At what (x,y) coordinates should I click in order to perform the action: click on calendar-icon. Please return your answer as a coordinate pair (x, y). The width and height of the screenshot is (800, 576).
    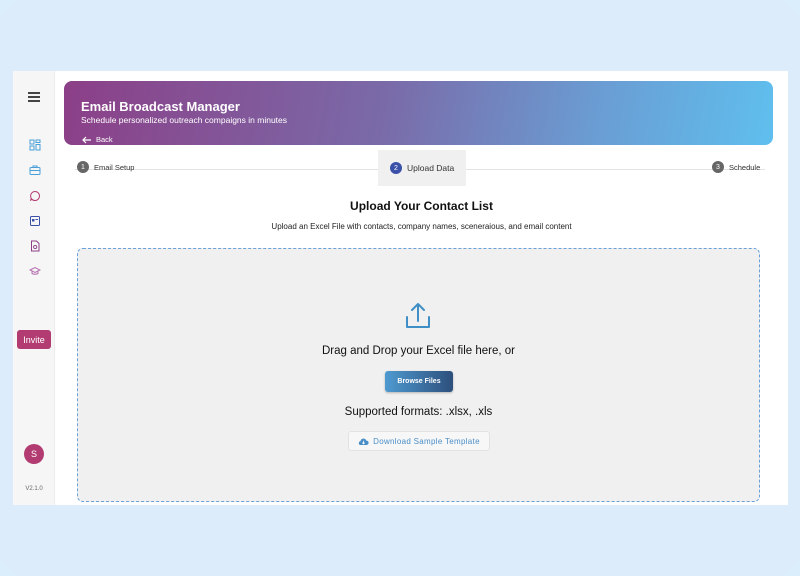
    Looking at the image, I should click on (35, 221).